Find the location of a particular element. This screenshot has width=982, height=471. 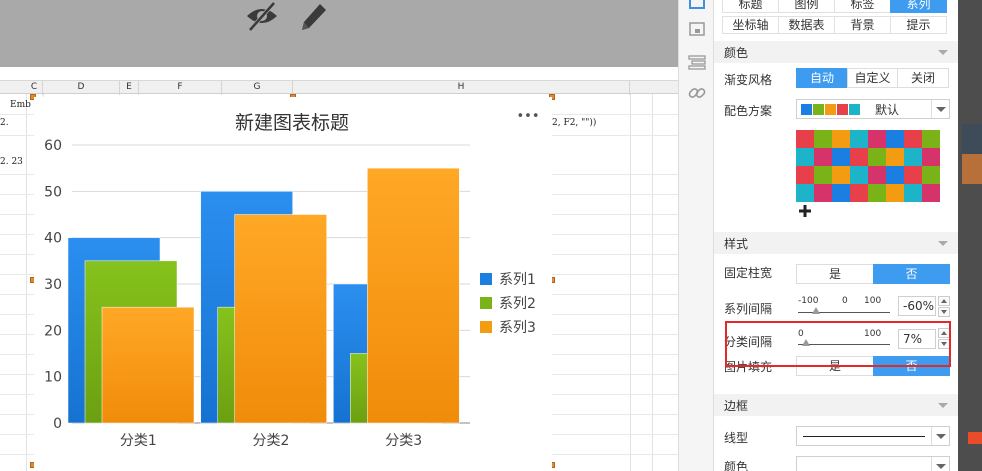

cell-text: Emb is located at coordinates (20, 105).